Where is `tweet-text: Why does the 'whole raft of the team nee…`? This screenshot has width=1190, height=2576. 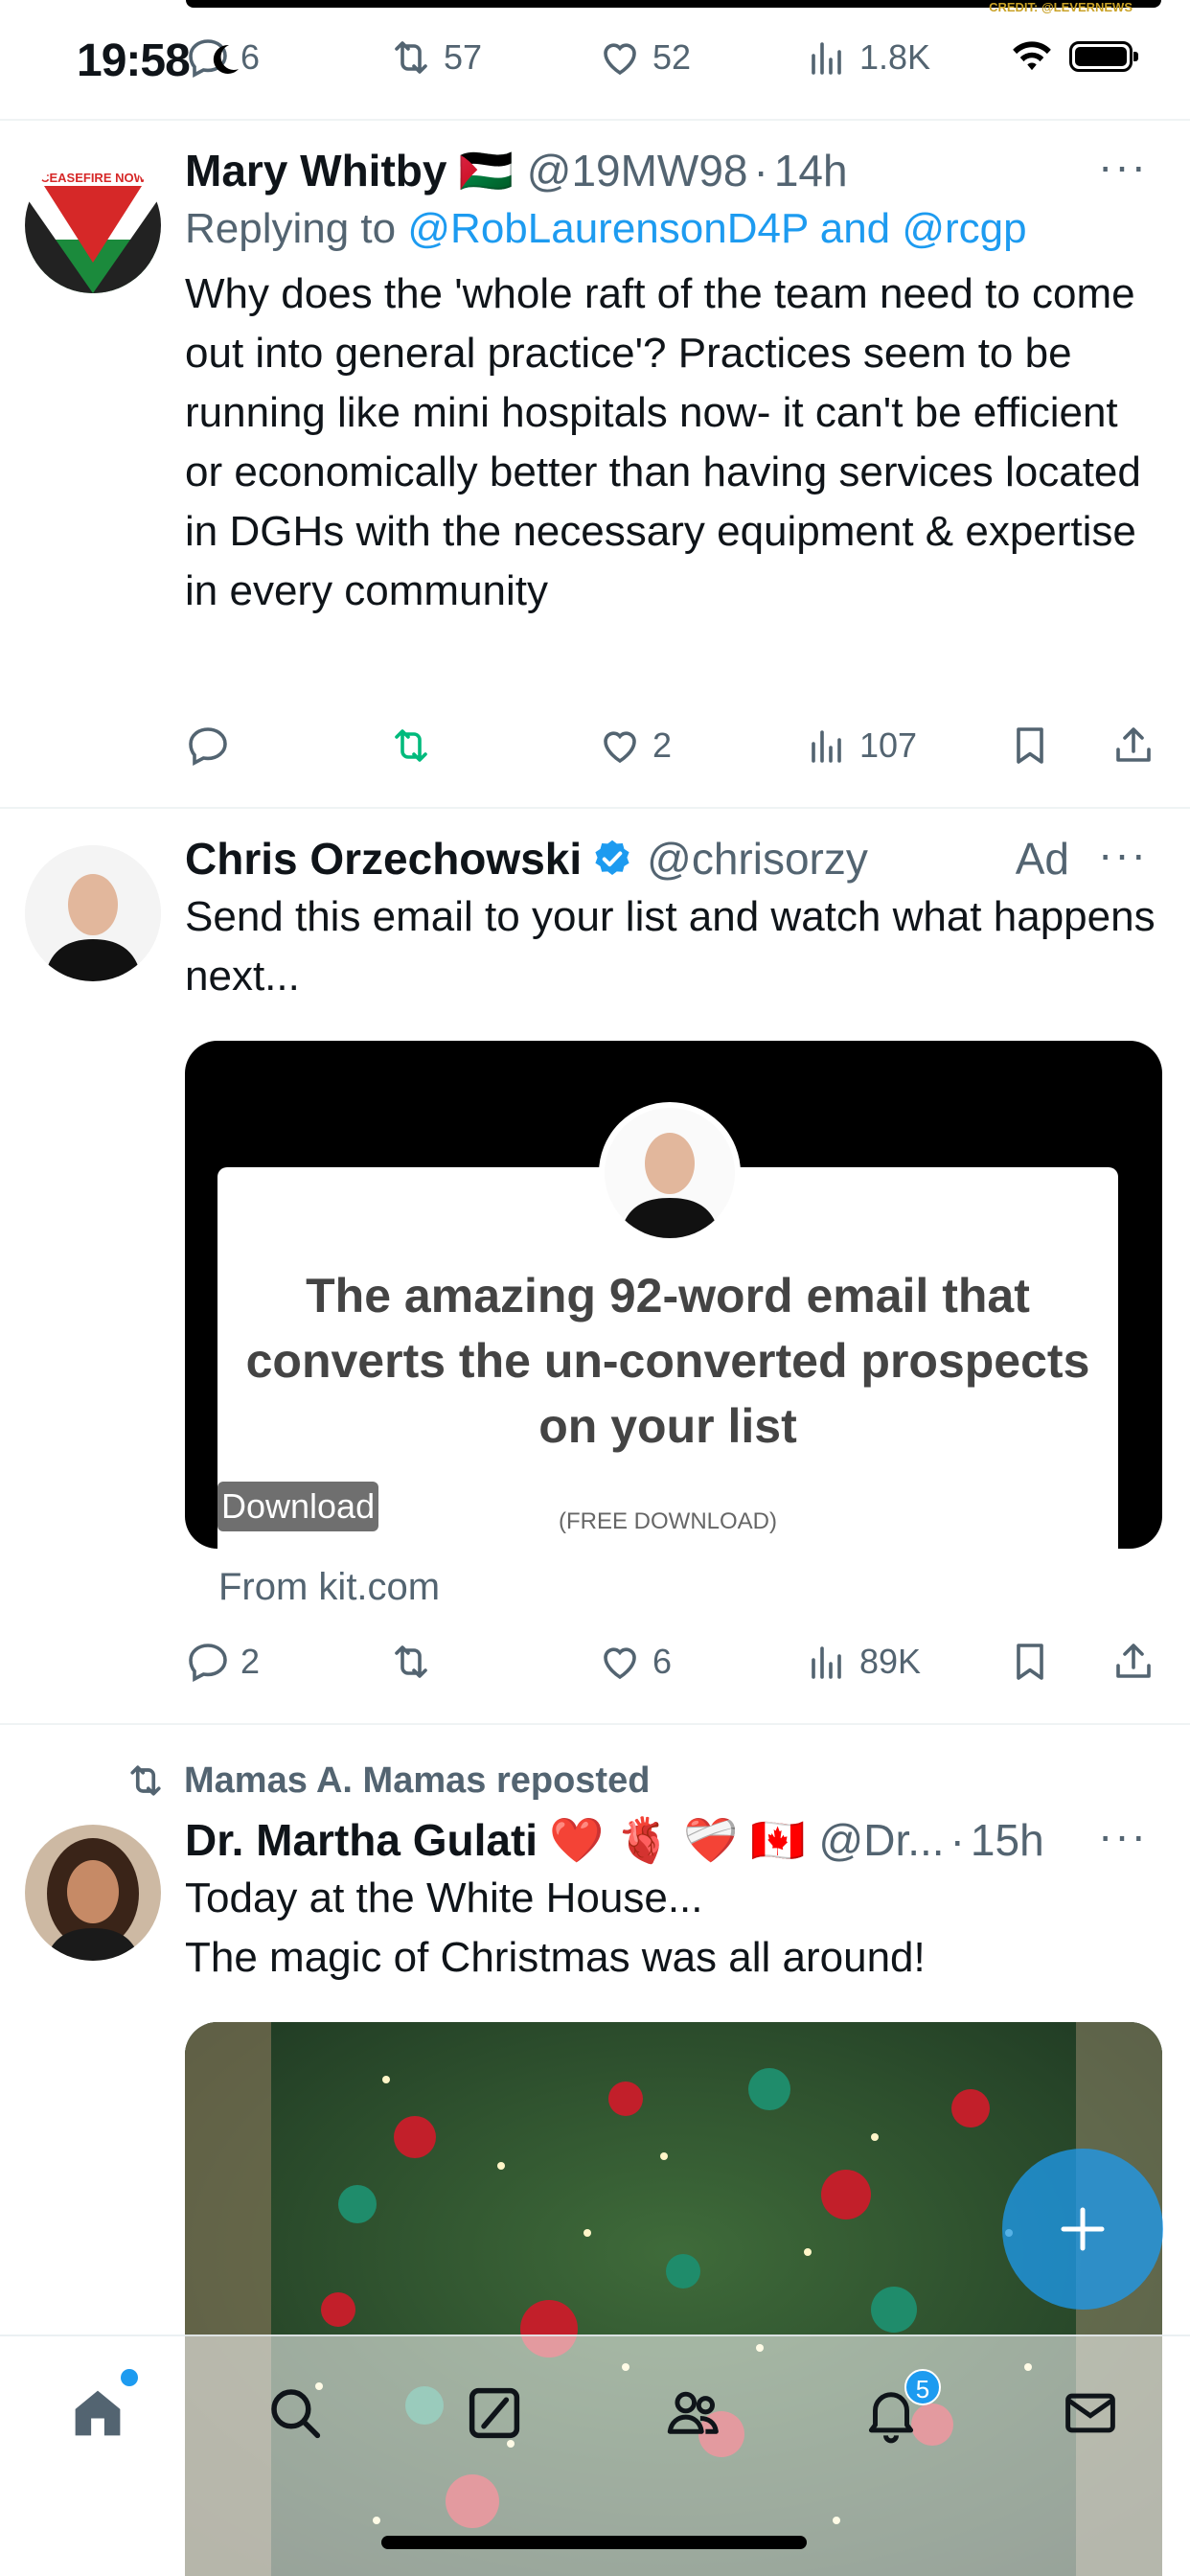
tweet-text: Why does the 'whole raft of the team nee… is located at coordinates (663, 442).